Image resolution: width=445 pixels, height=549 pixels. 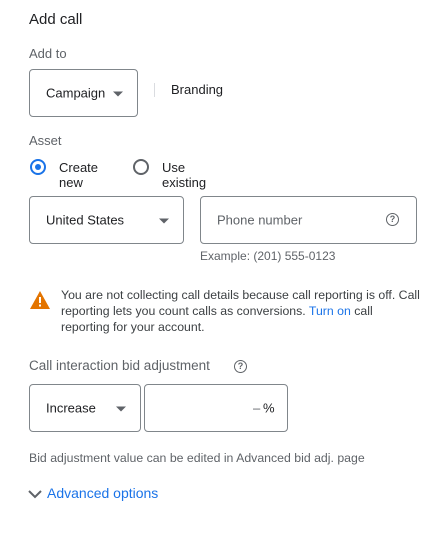 I want to click on section-title: Add call, so click(x=56, y=19).